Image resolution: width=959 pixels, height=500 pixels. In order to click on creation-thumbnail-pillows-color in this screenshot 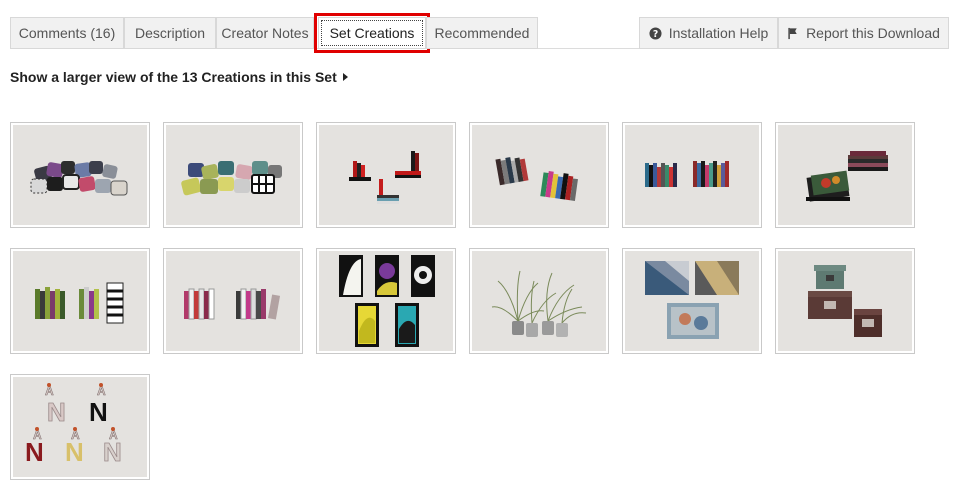, I will do `click(233, 175)`.